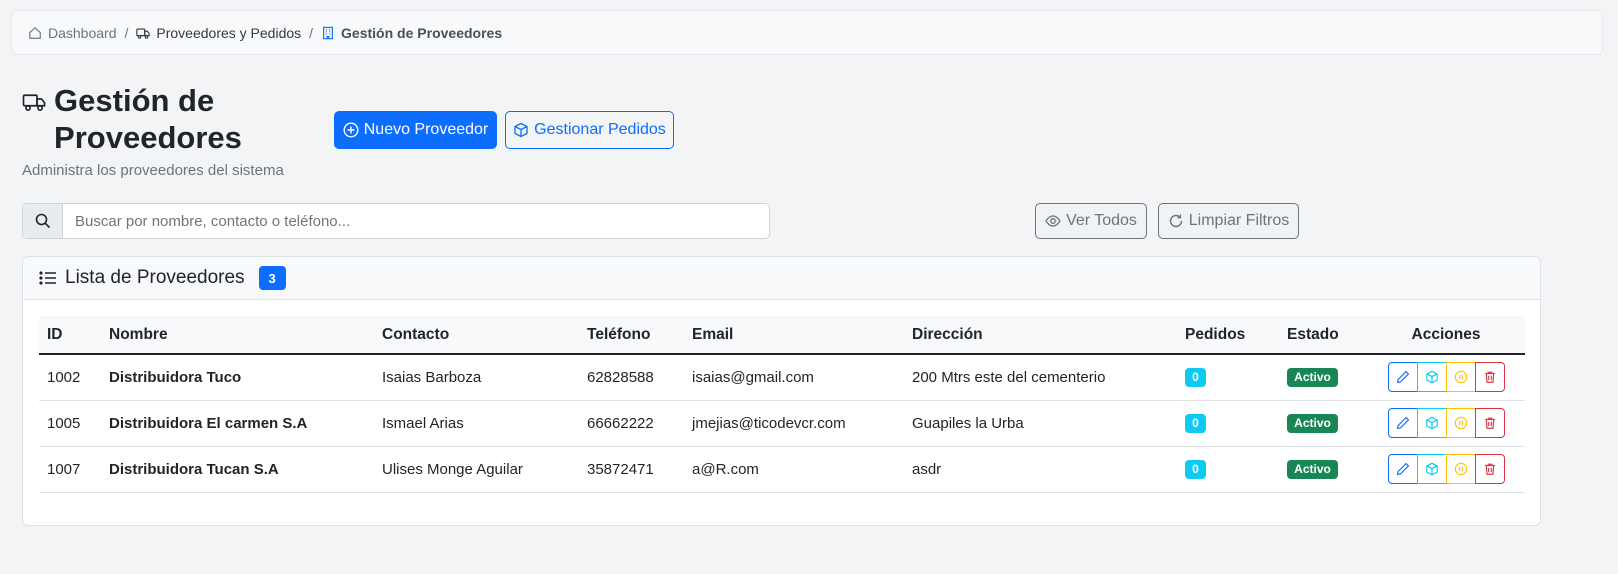 This screenshot has width=1618, height=574. I want to click on search-addon, so click(43, 221).